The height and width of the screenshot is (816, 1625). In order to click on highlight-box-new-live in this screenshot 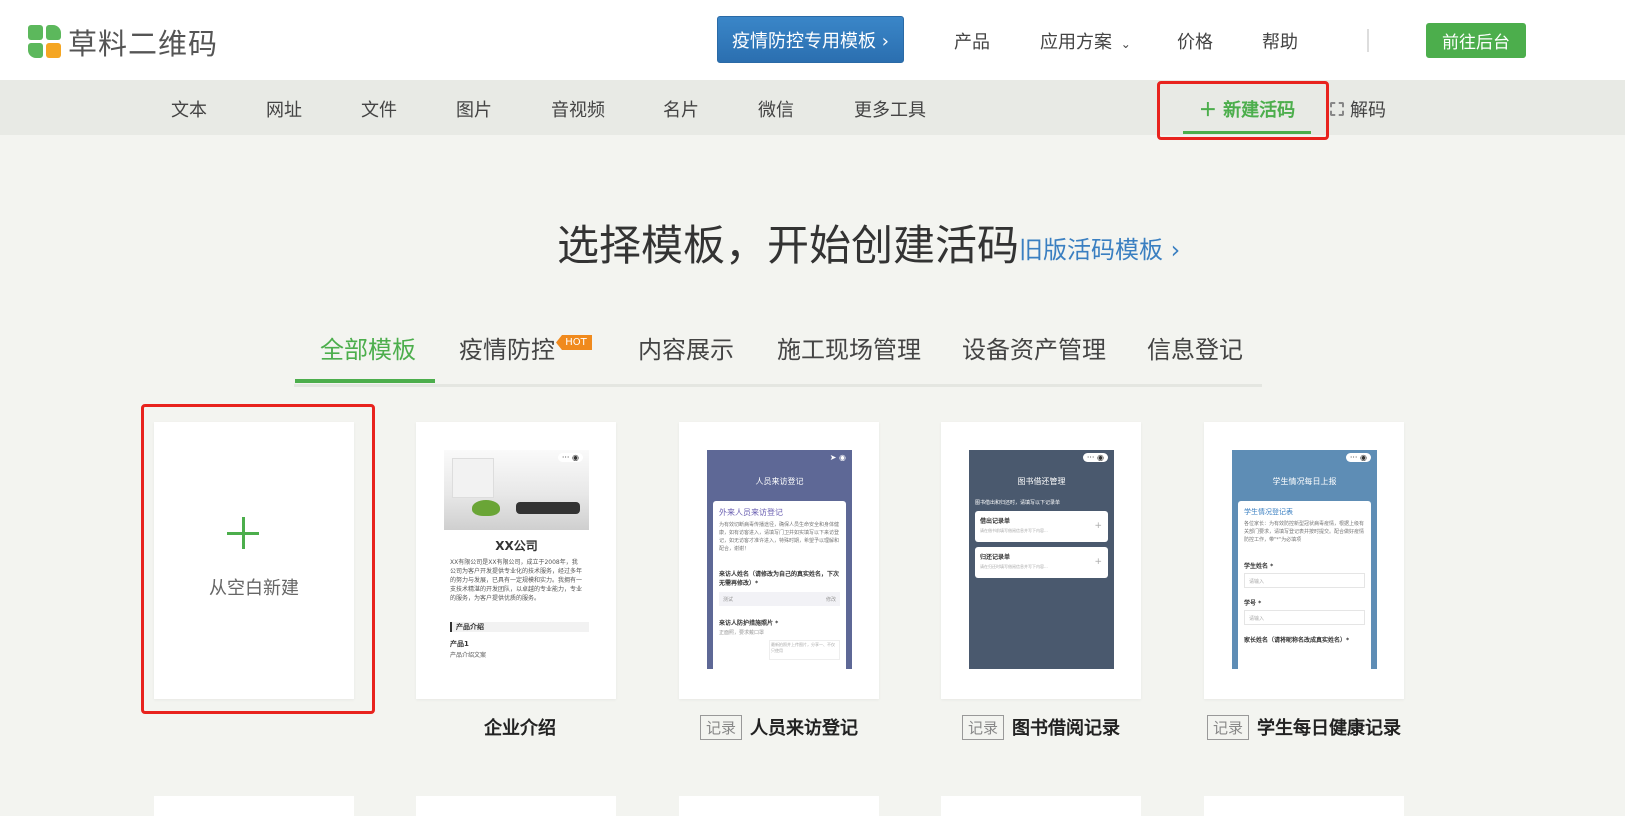, I will do `click(1243, 110)`.